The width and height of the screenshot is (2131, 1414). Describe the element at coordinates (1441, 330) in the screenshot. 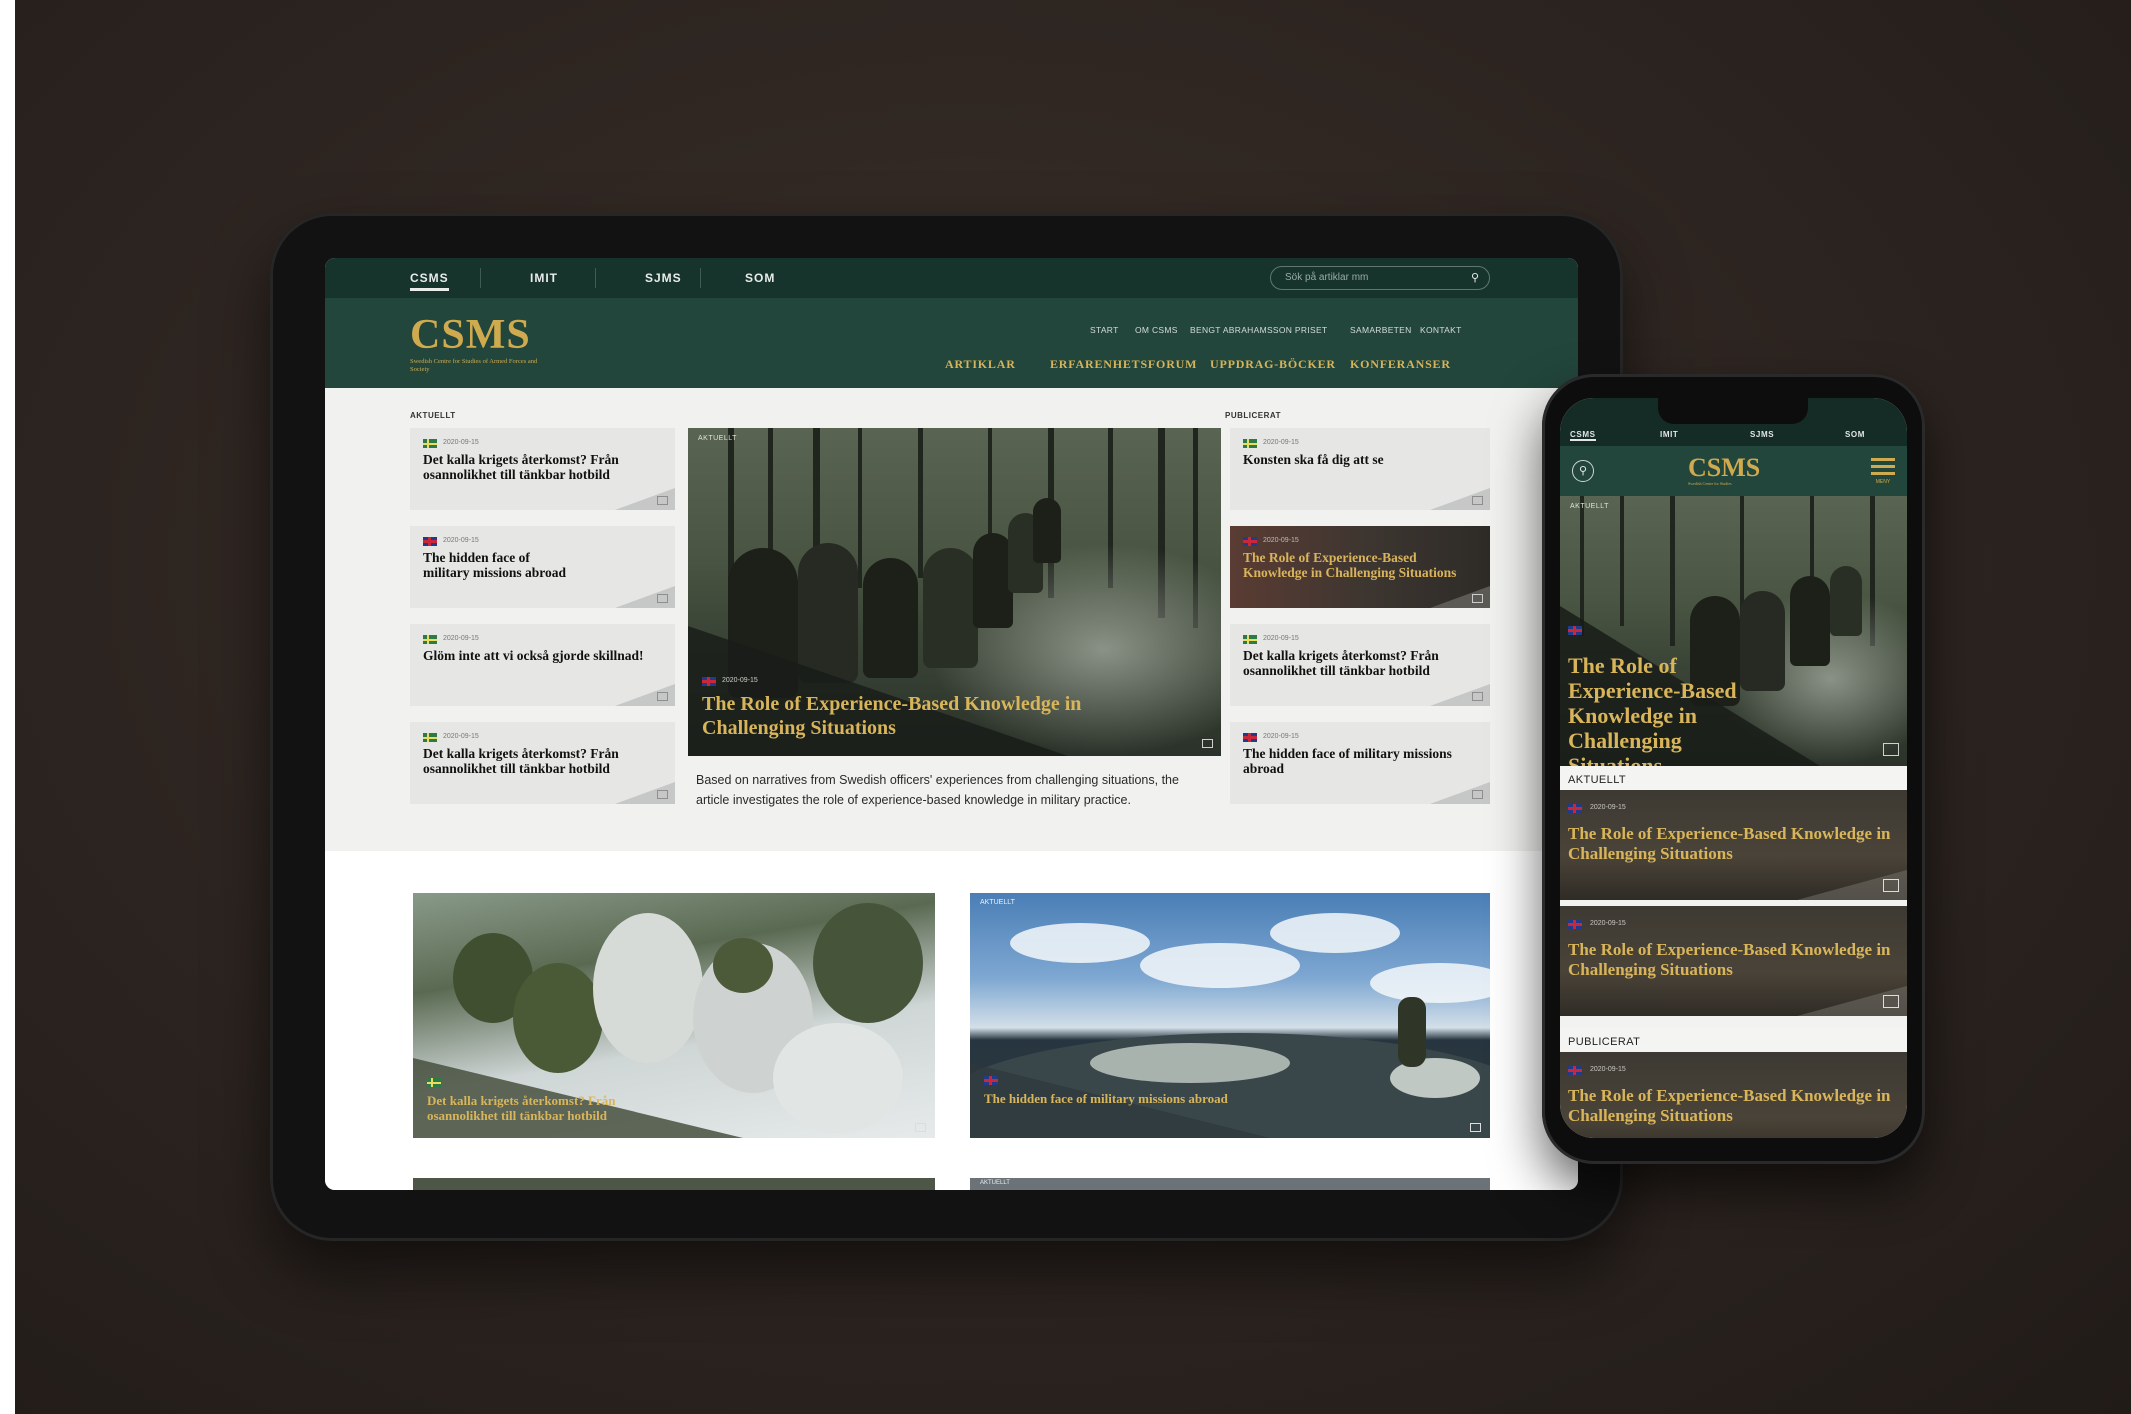

I see `nav-link-kontakt: KONTAKT` at that location.